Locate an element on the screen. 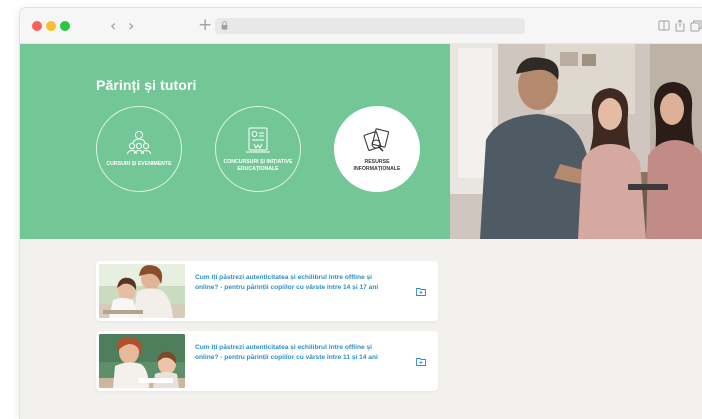  reader-view-icon is located at coordinates (664, 25).